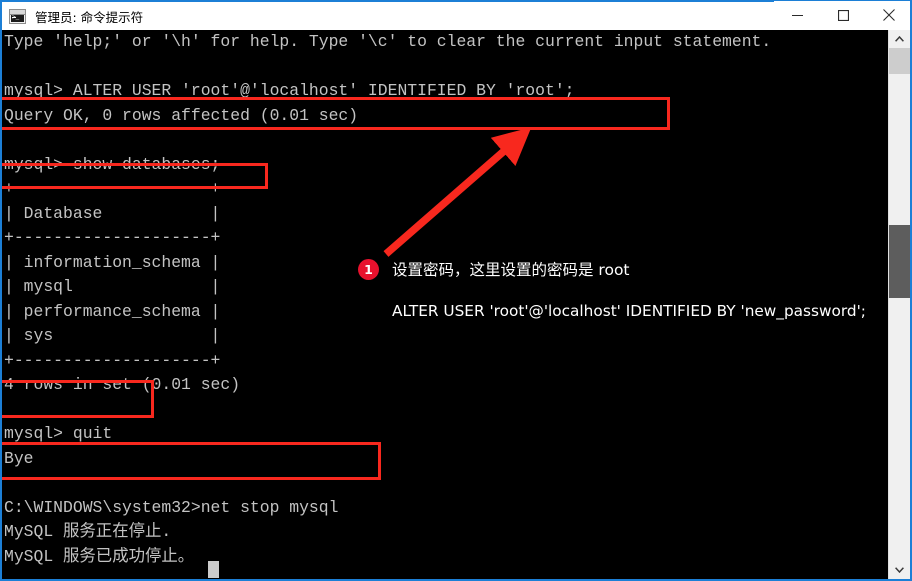 Image resolution: width=912 pixels, height=581 pixels. Describe the element at coordinates (899, 61) in the screenshot. I see `scrollbar-track-upper` at that location.